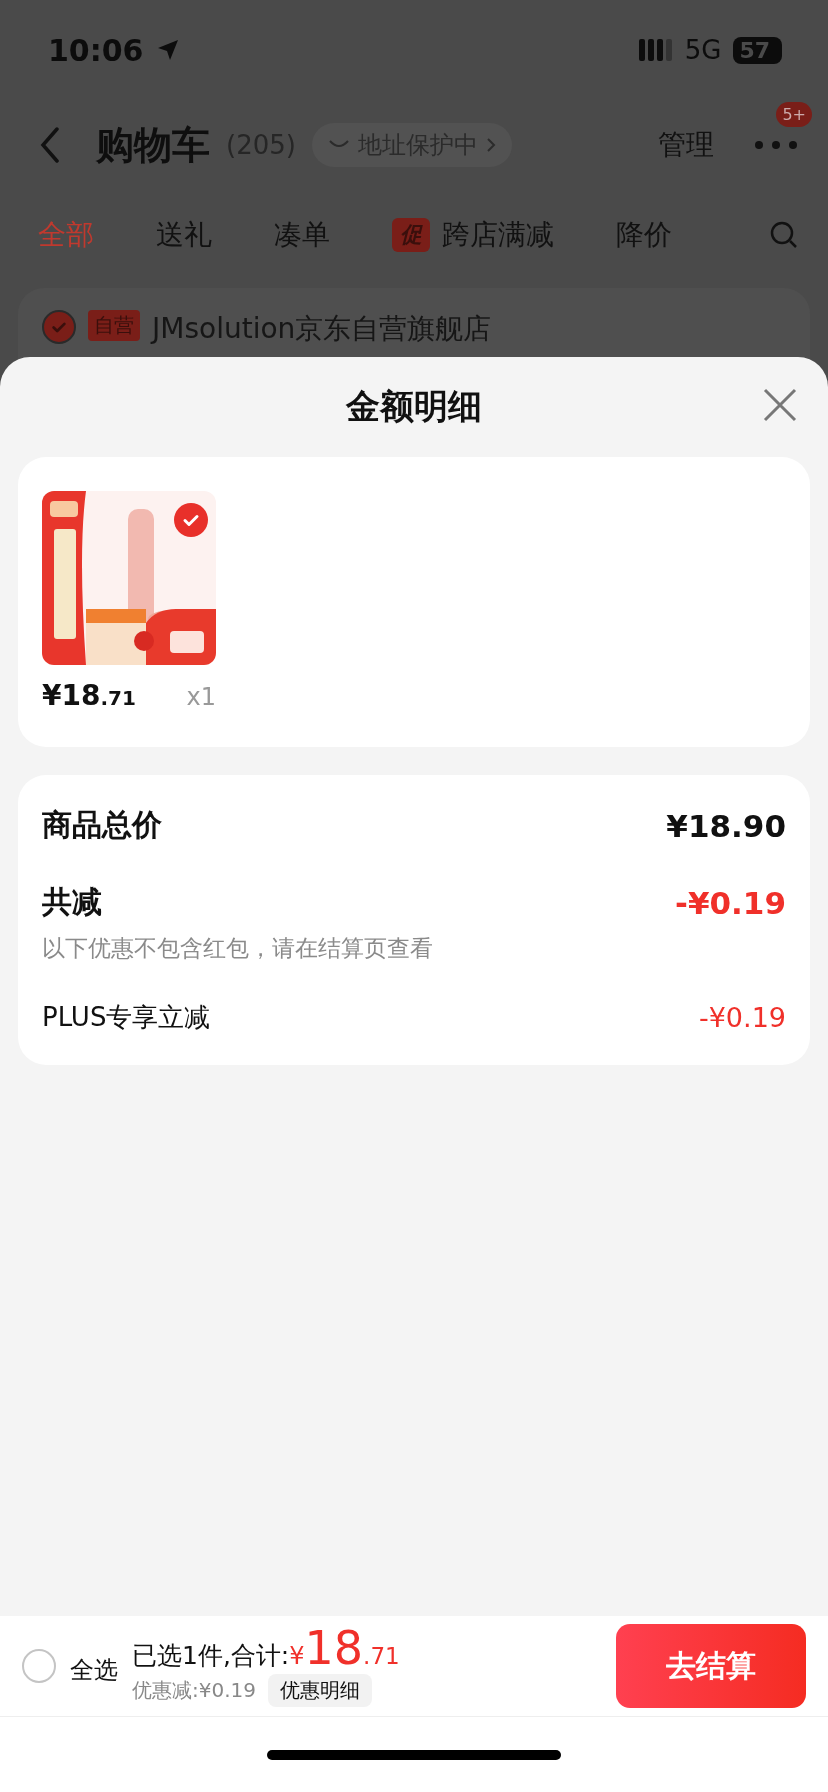  I want to click on status-time: 10:06, so click(96, 50).